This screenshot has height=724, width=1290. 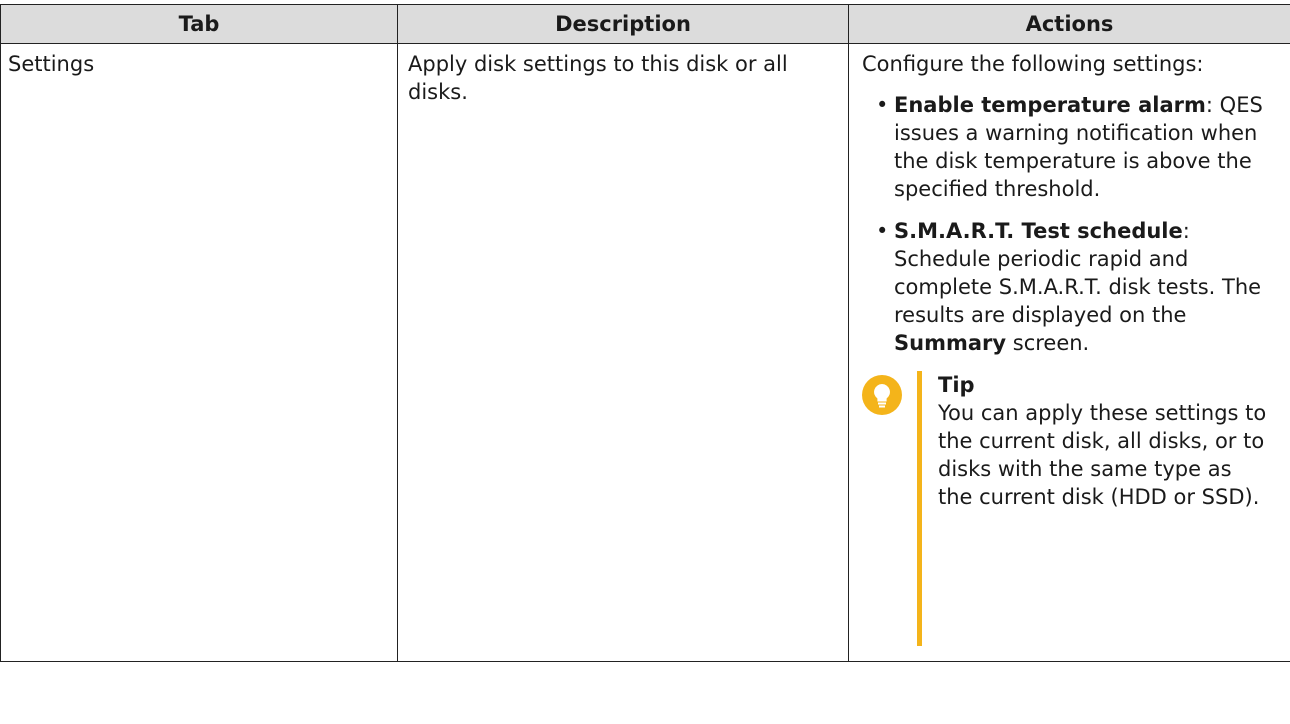 I want to click on term-temperature-alarm: Enable temperature alarm, so click(x=1050, y=105).